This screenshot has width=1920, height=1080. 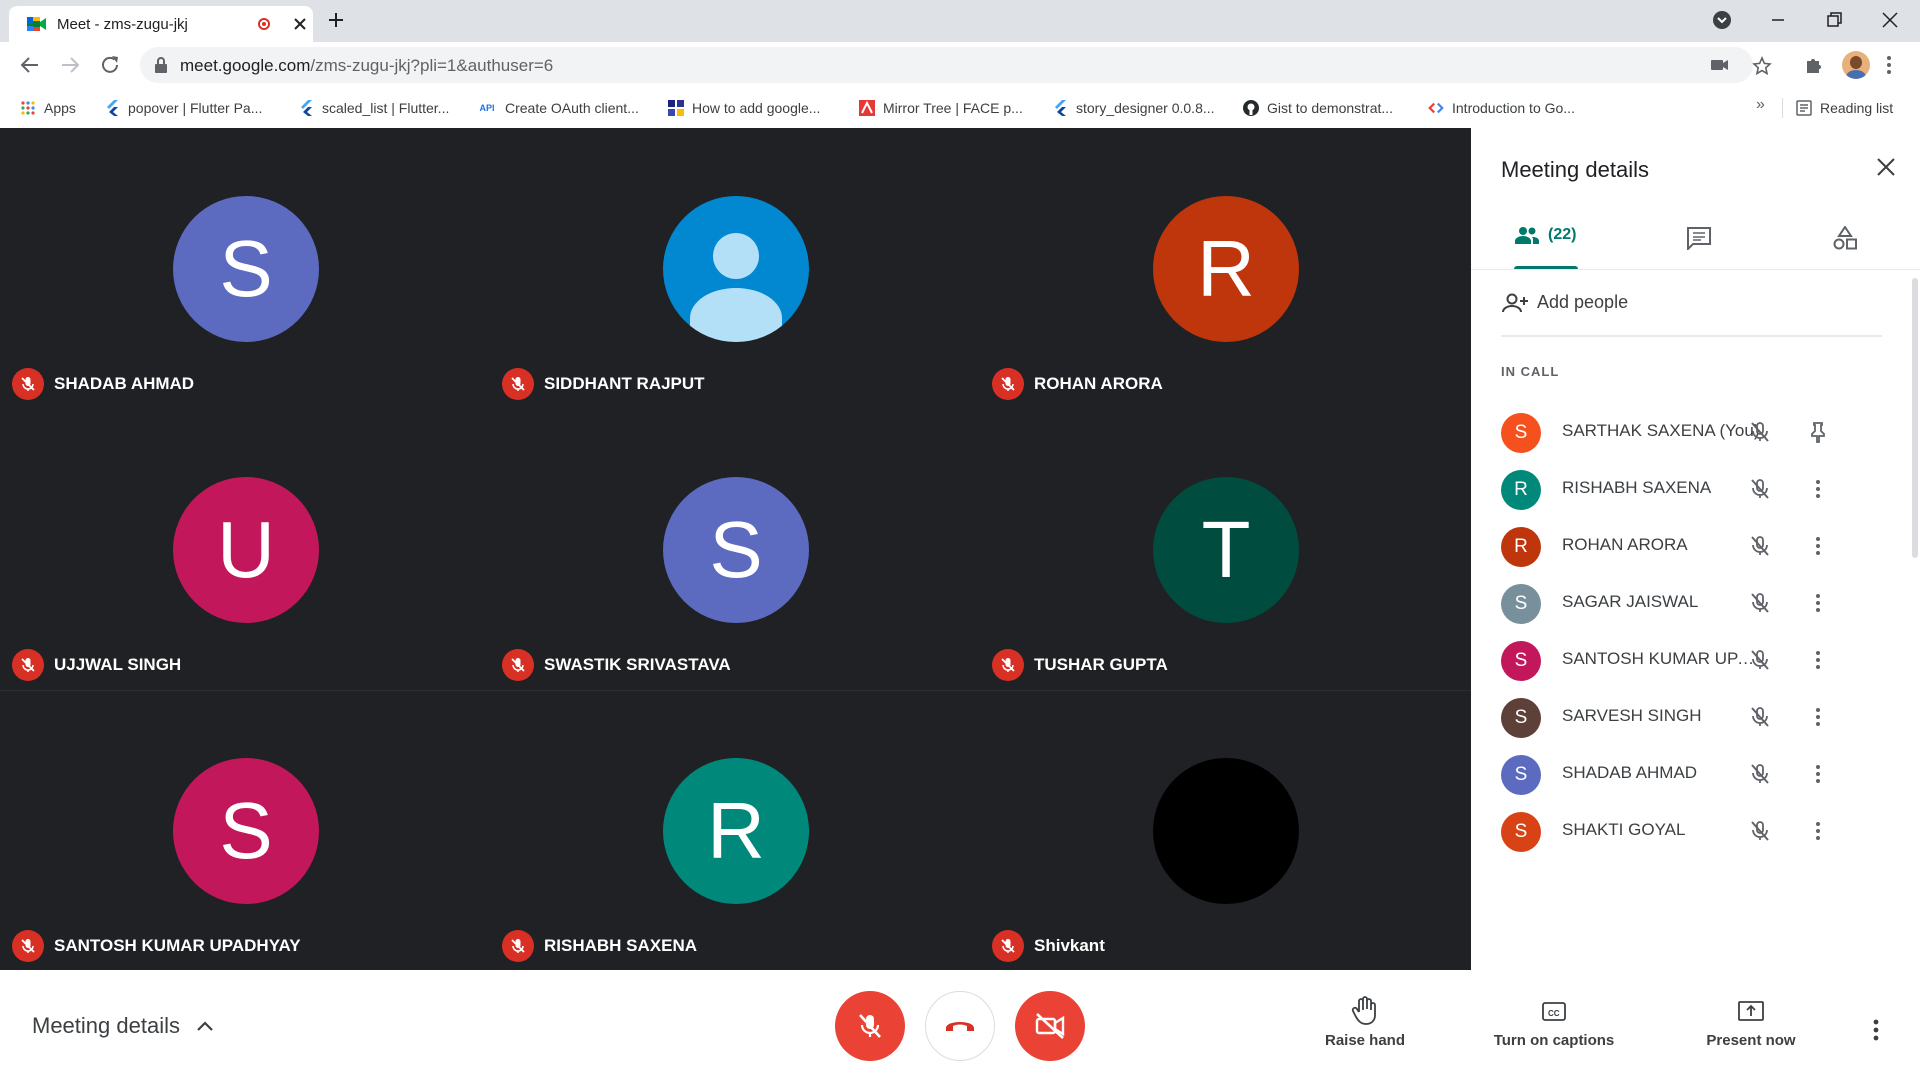 I want to click on new-tab-icon, so click(x=336, y=20).